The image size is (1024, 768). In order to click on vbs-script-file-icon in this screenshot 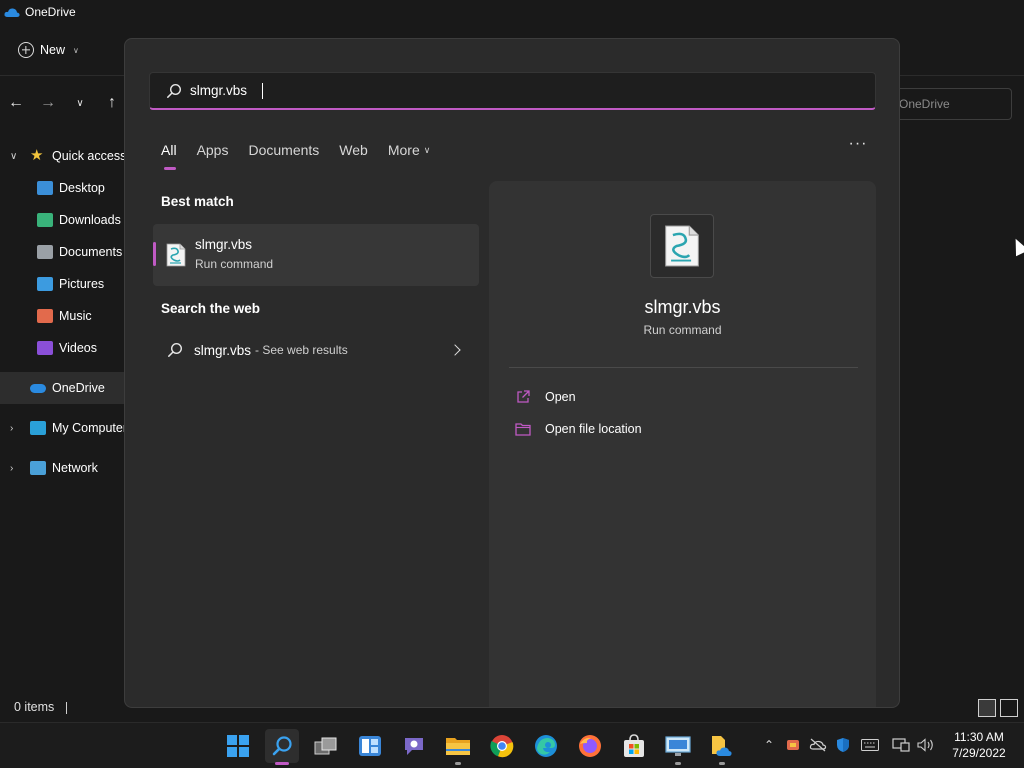, I will do `click(682, 246)`.